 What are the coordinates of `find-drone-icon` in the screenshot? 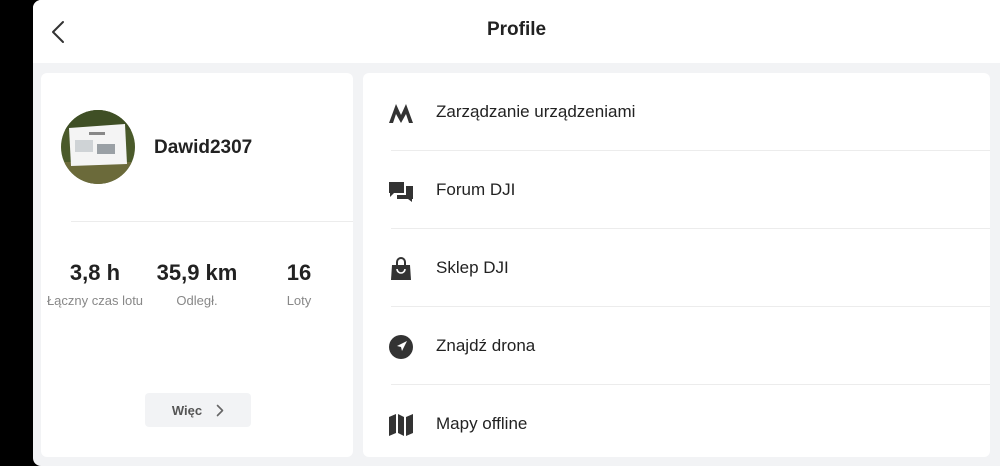 It's located at (401, 347).